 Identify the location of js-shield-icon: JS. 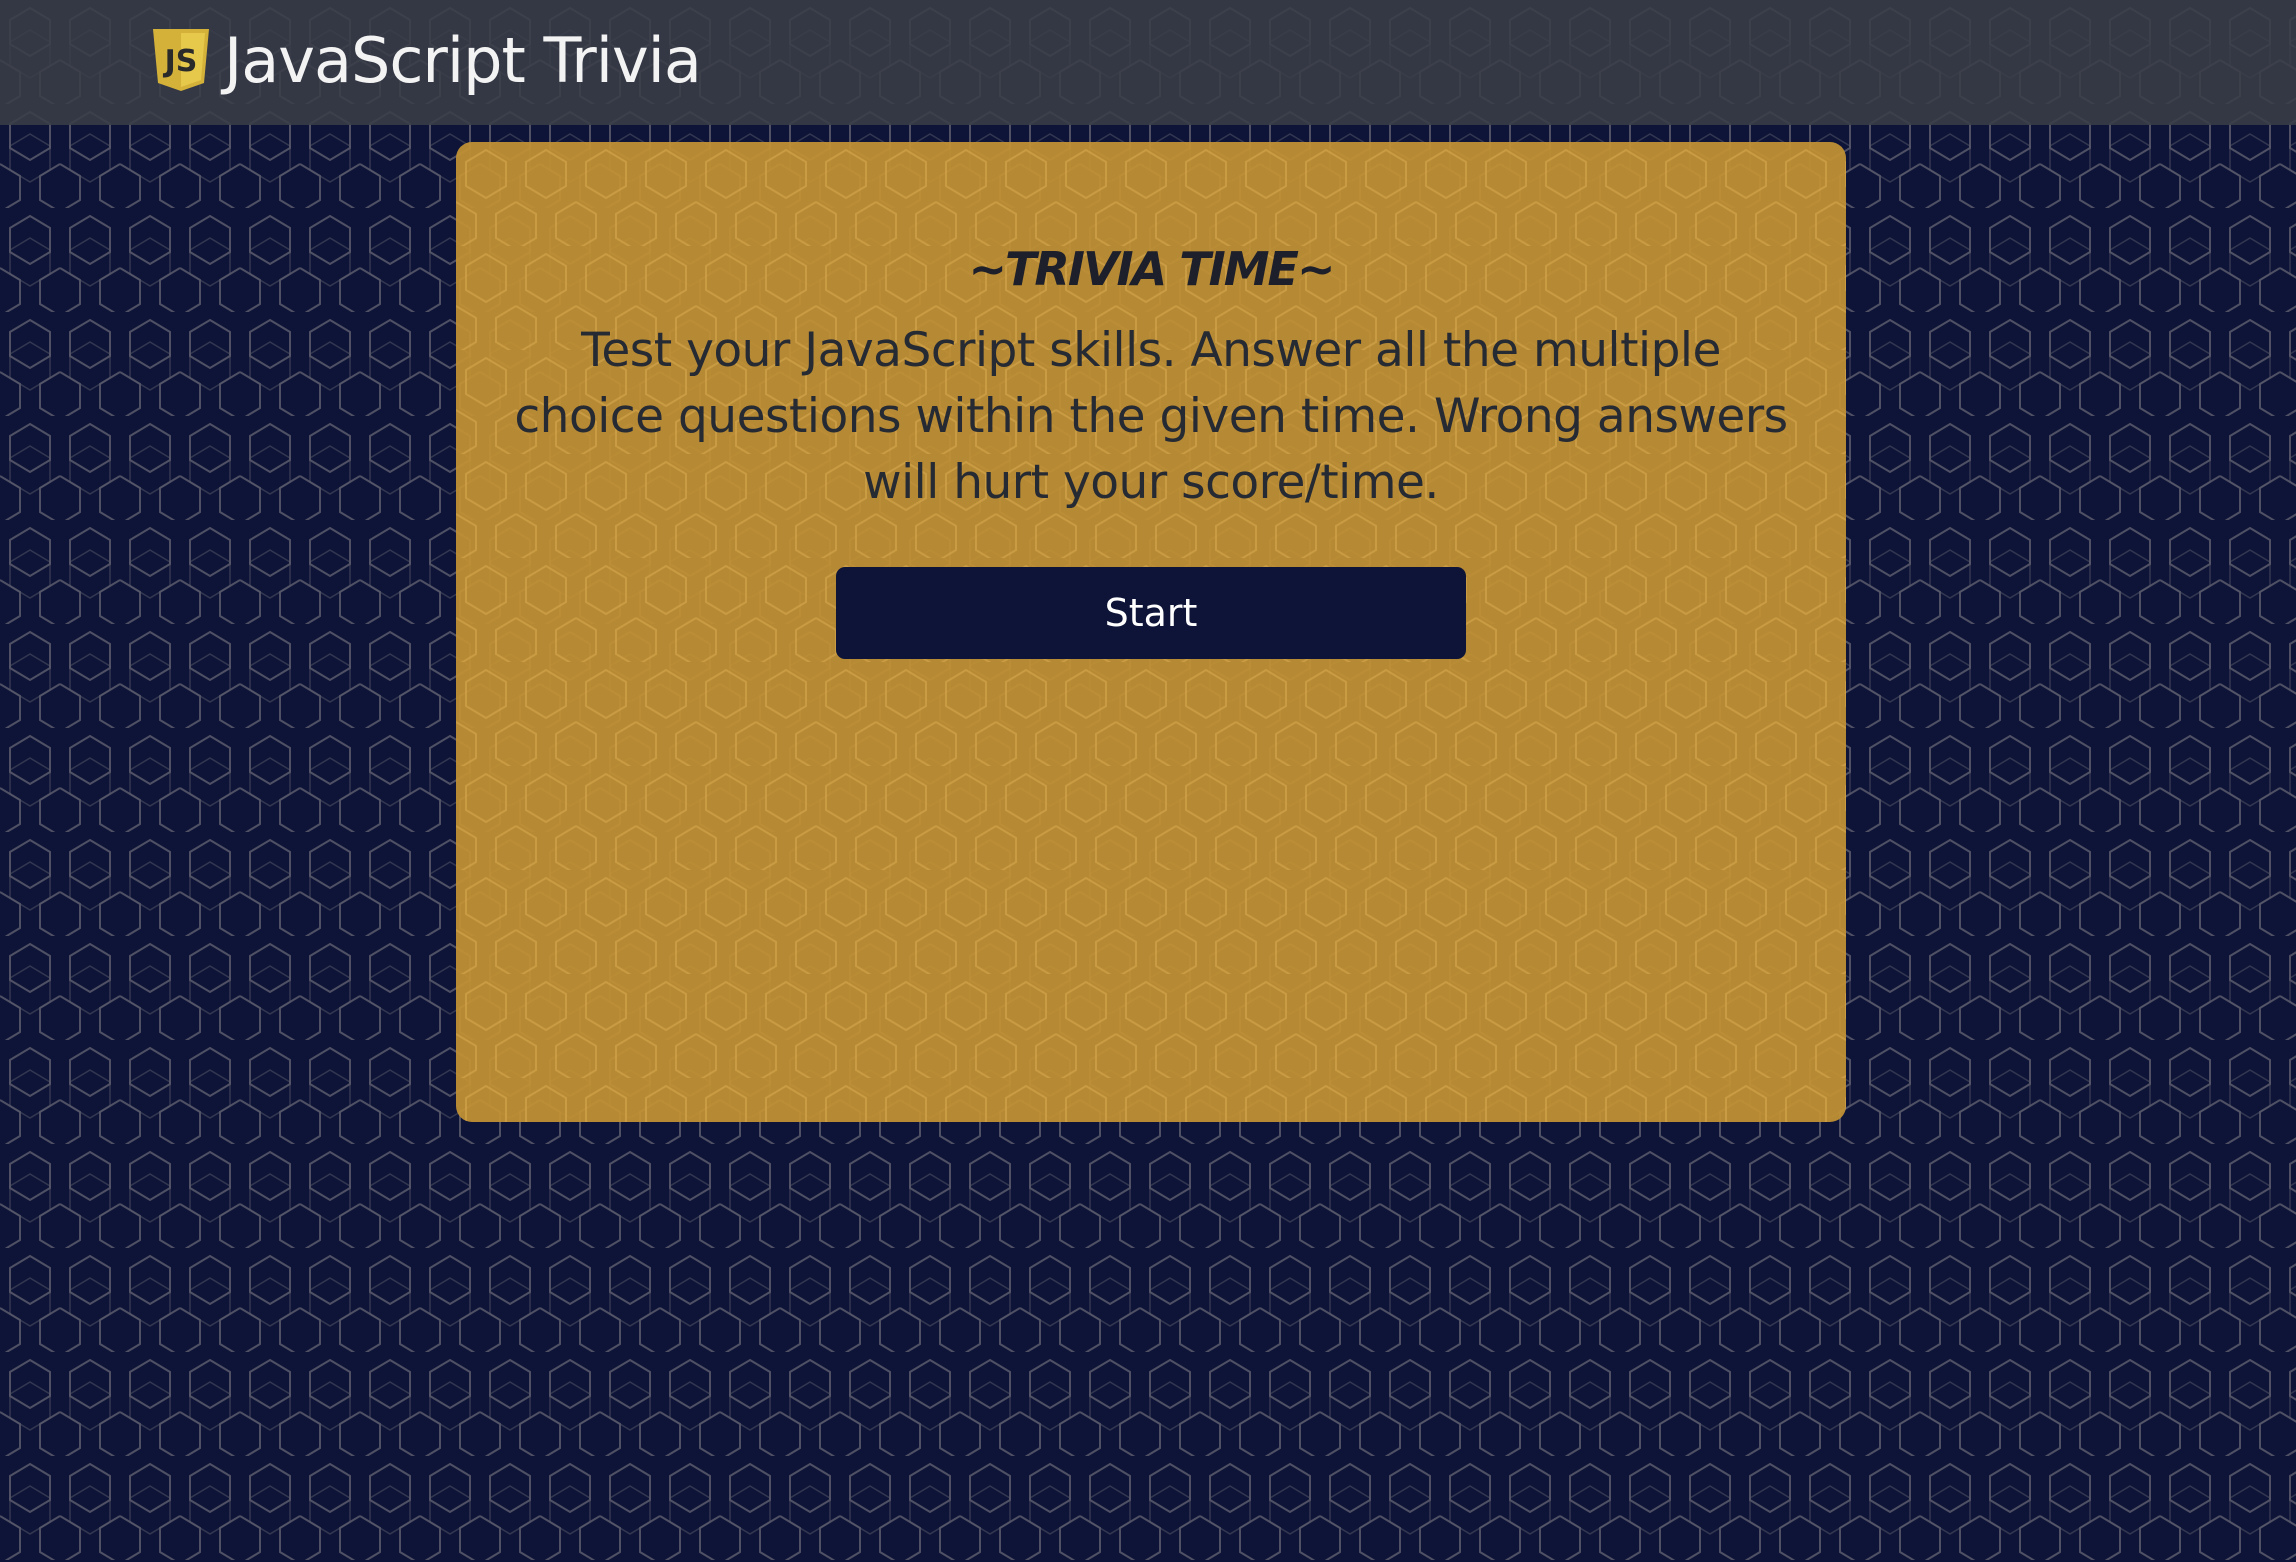
(181, 60).